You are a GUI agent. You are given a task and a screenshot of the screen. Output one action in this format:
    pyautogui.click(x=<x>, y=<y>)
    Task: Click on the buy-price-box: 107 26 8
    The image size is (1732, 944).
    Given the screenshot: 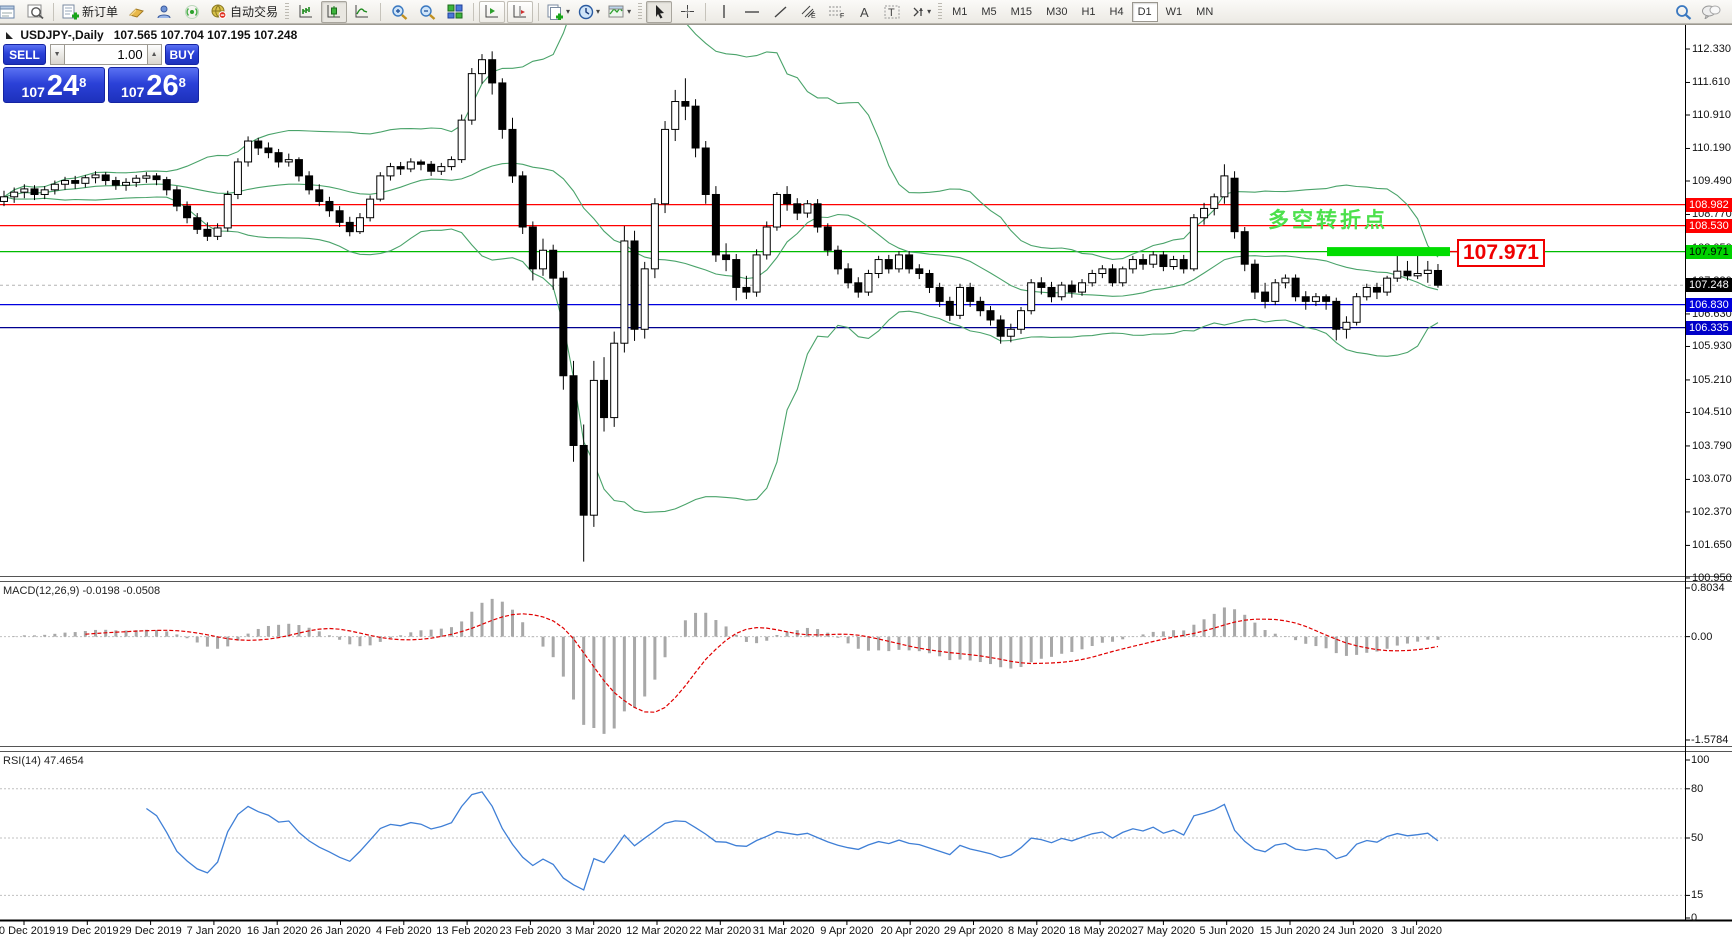 What is the action you would take?
    pyautogui.click(x=153, y=85)
    